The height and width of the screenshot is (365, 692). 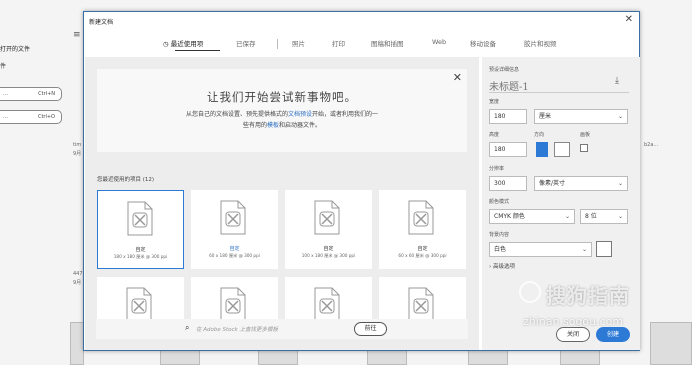 I want to click on width-label: 宽度, so click(x=494, y=102).